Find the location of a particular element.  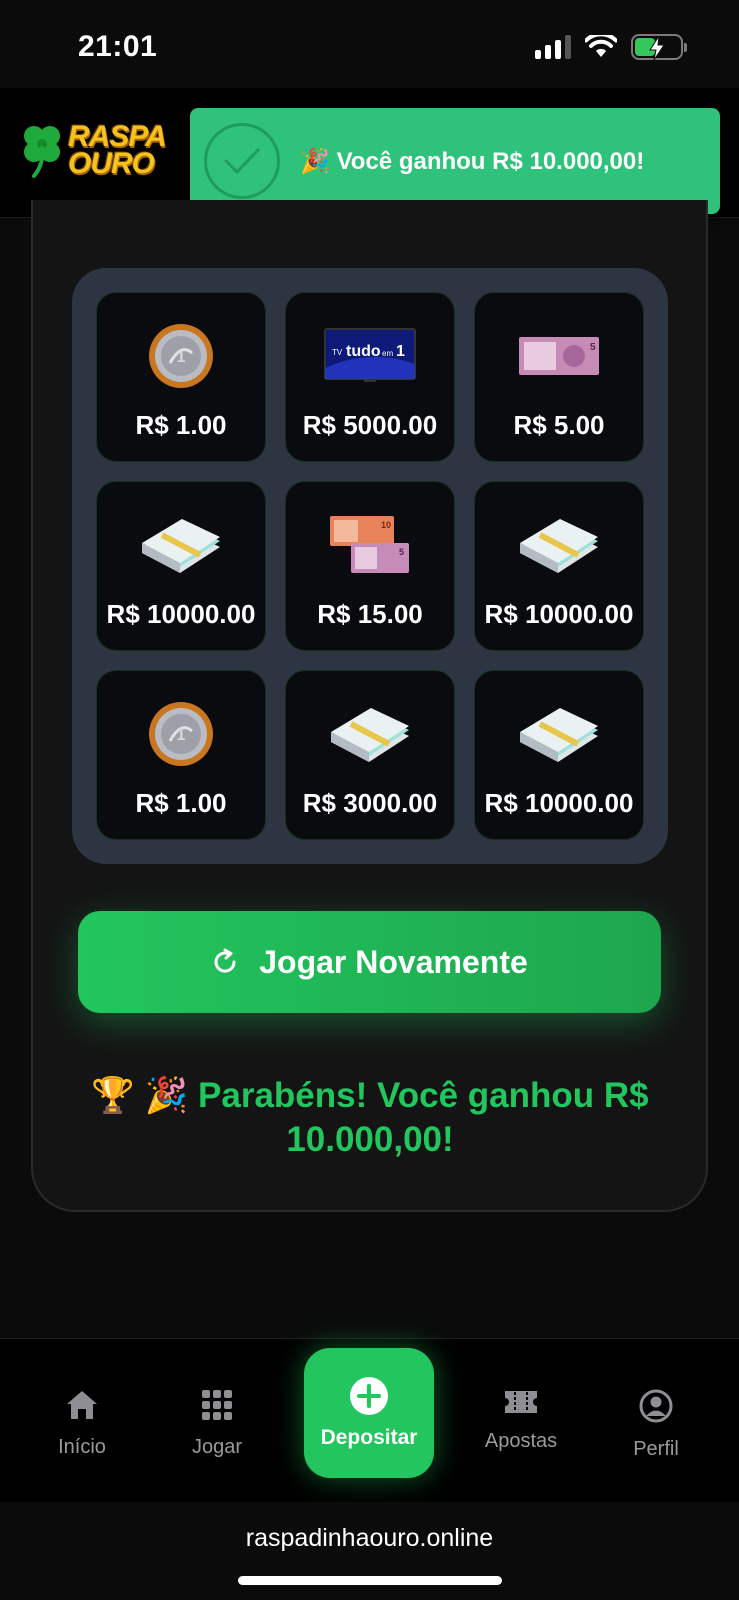

browser-url-bar: raspadinhaouro.online is located at coordinates (369, 1551).